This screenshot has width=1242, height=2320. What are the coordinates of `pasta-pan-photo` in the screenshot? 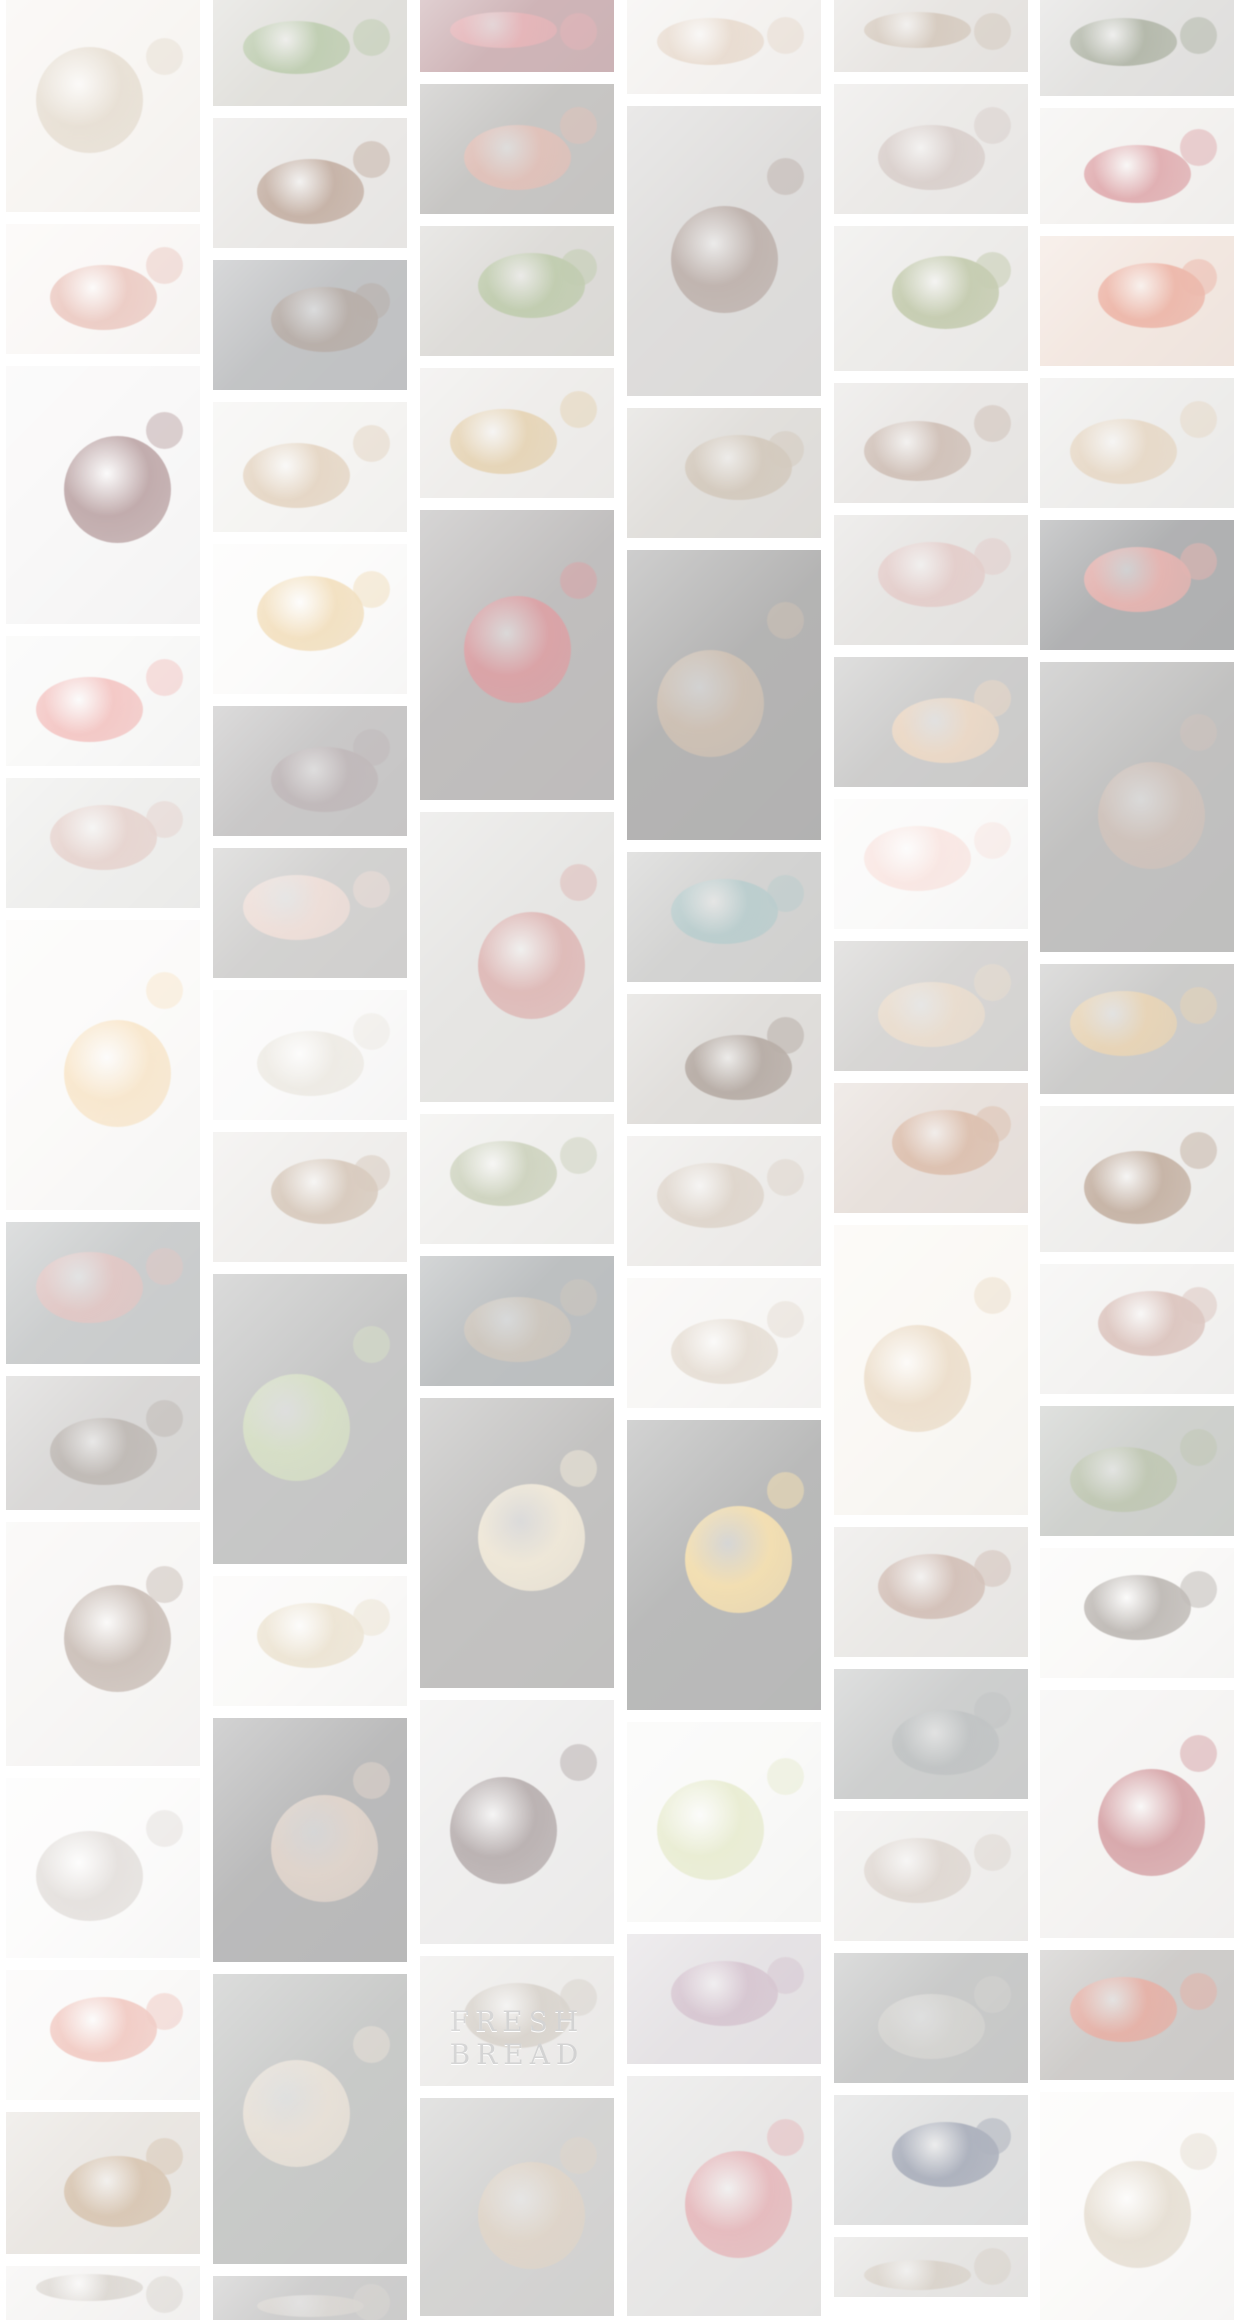 It's located at (310, 2119).